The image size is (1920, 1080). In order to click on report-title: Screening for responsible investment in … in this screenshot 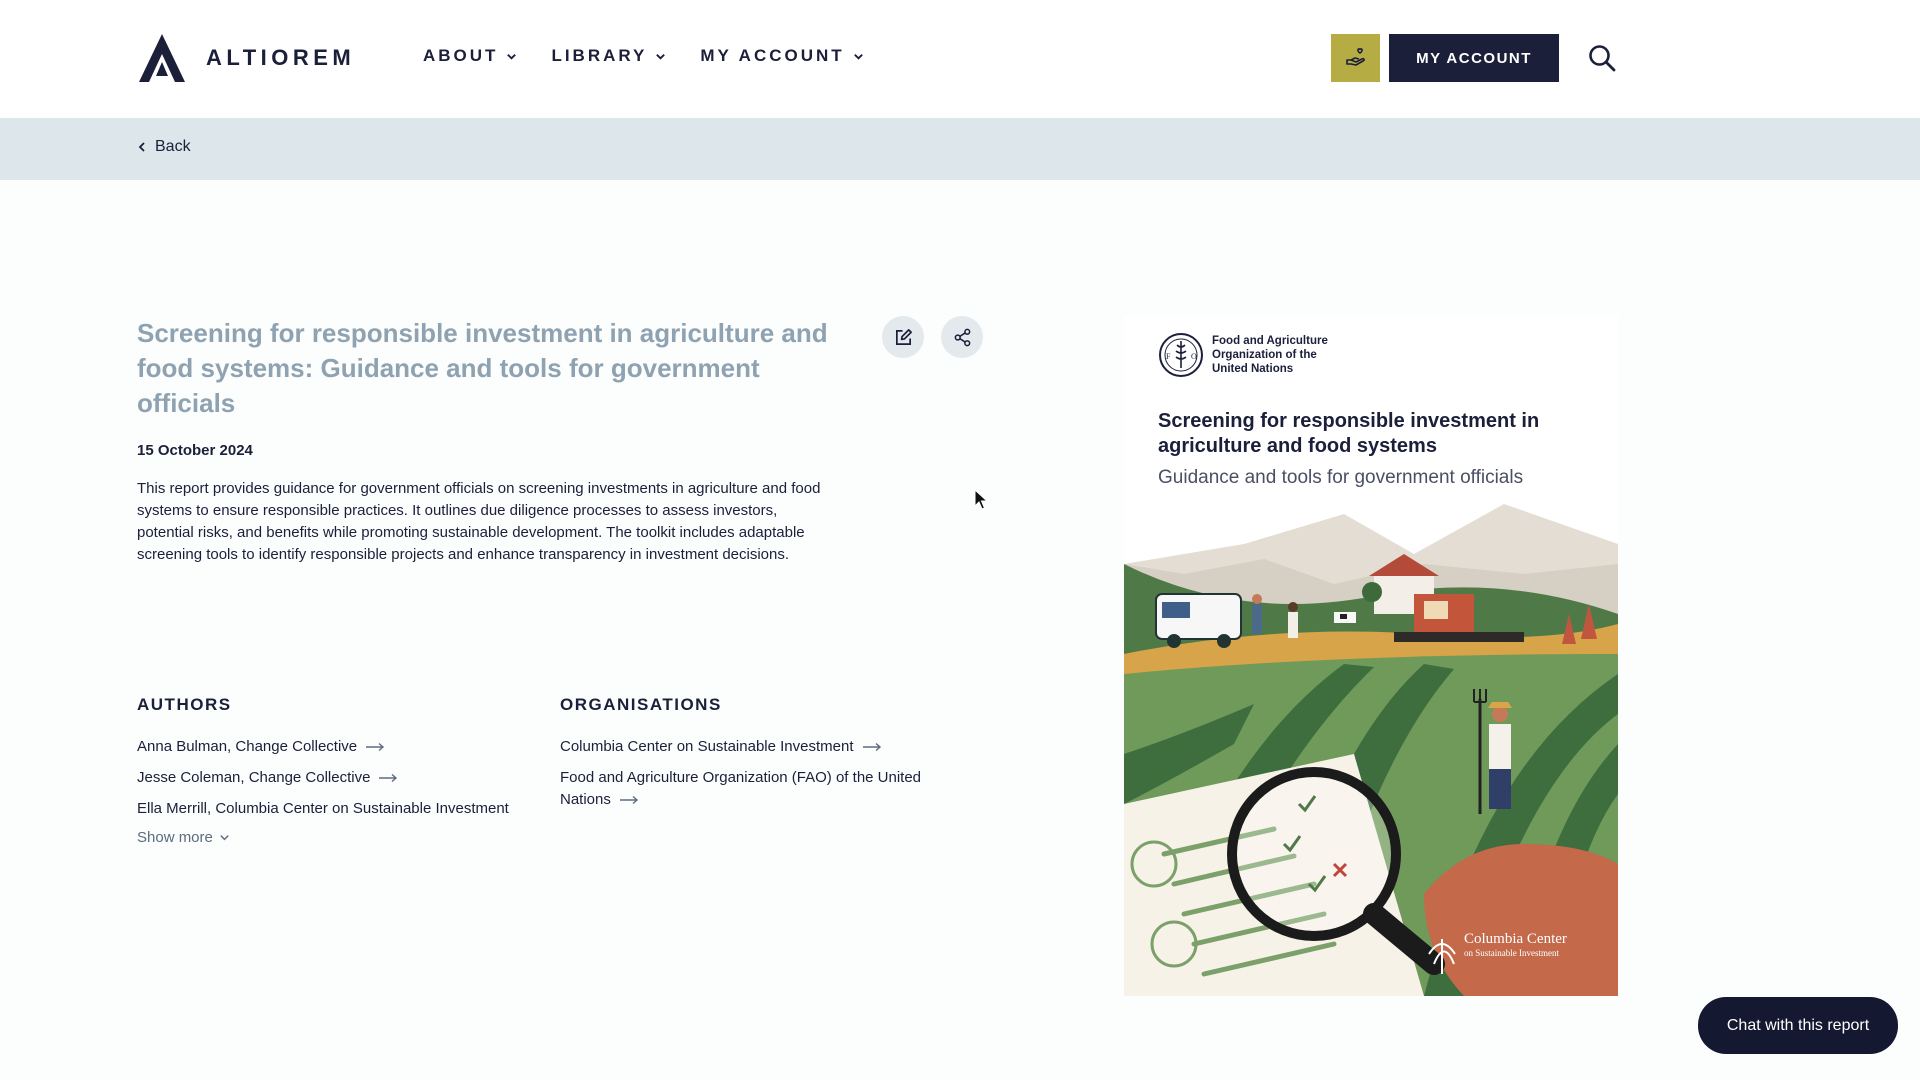, I will do `click(482, 368)`.